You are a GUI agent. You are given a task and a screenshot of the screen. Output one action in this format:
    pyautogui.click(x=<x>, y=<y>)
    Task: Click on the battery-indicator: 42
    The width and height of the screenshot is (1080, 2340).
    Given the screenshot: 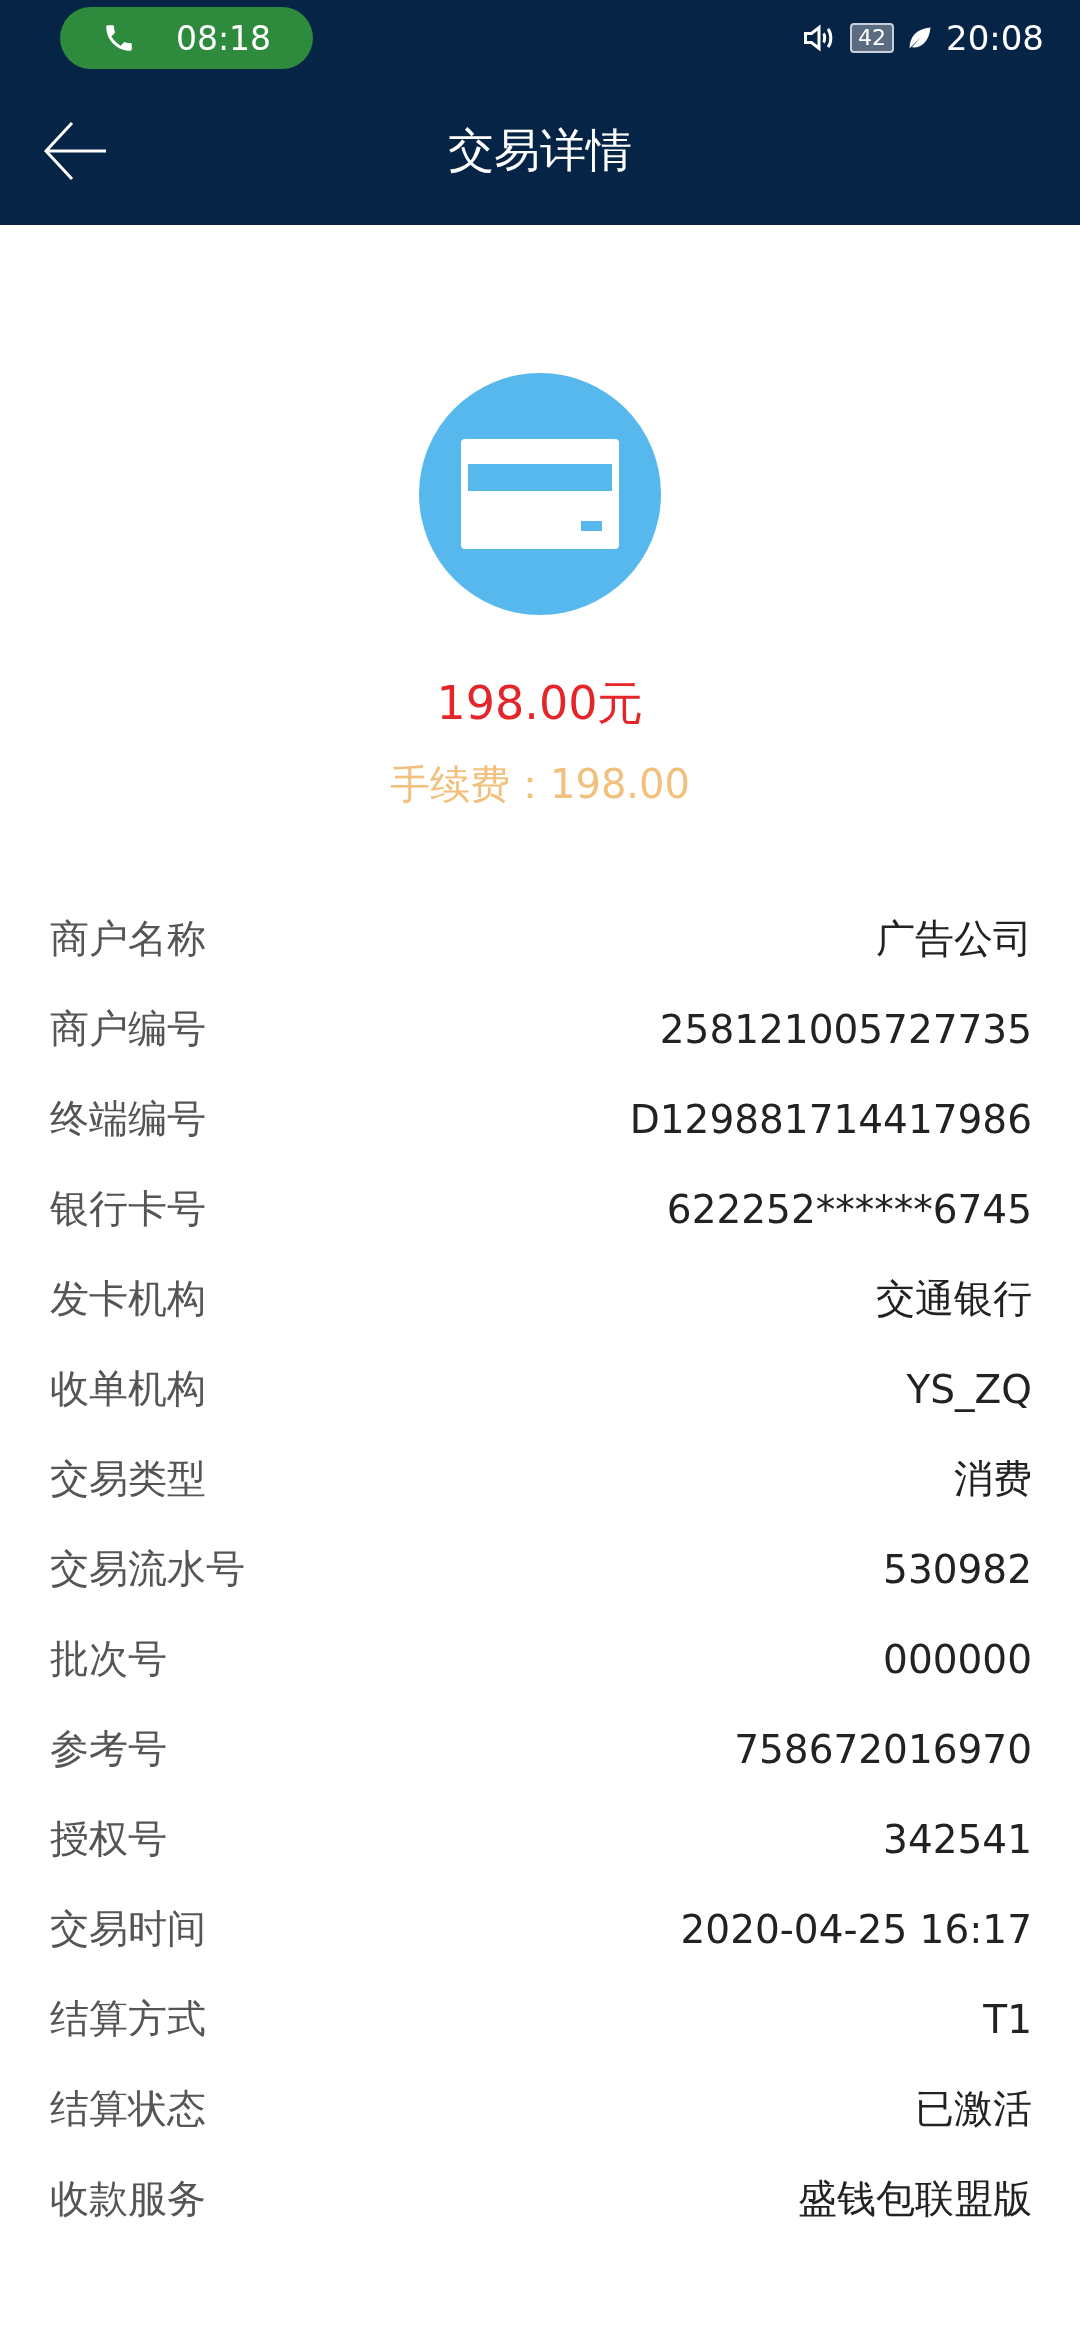 What is the action you would take?
    pyautogui.click(x=872, y=38)
    